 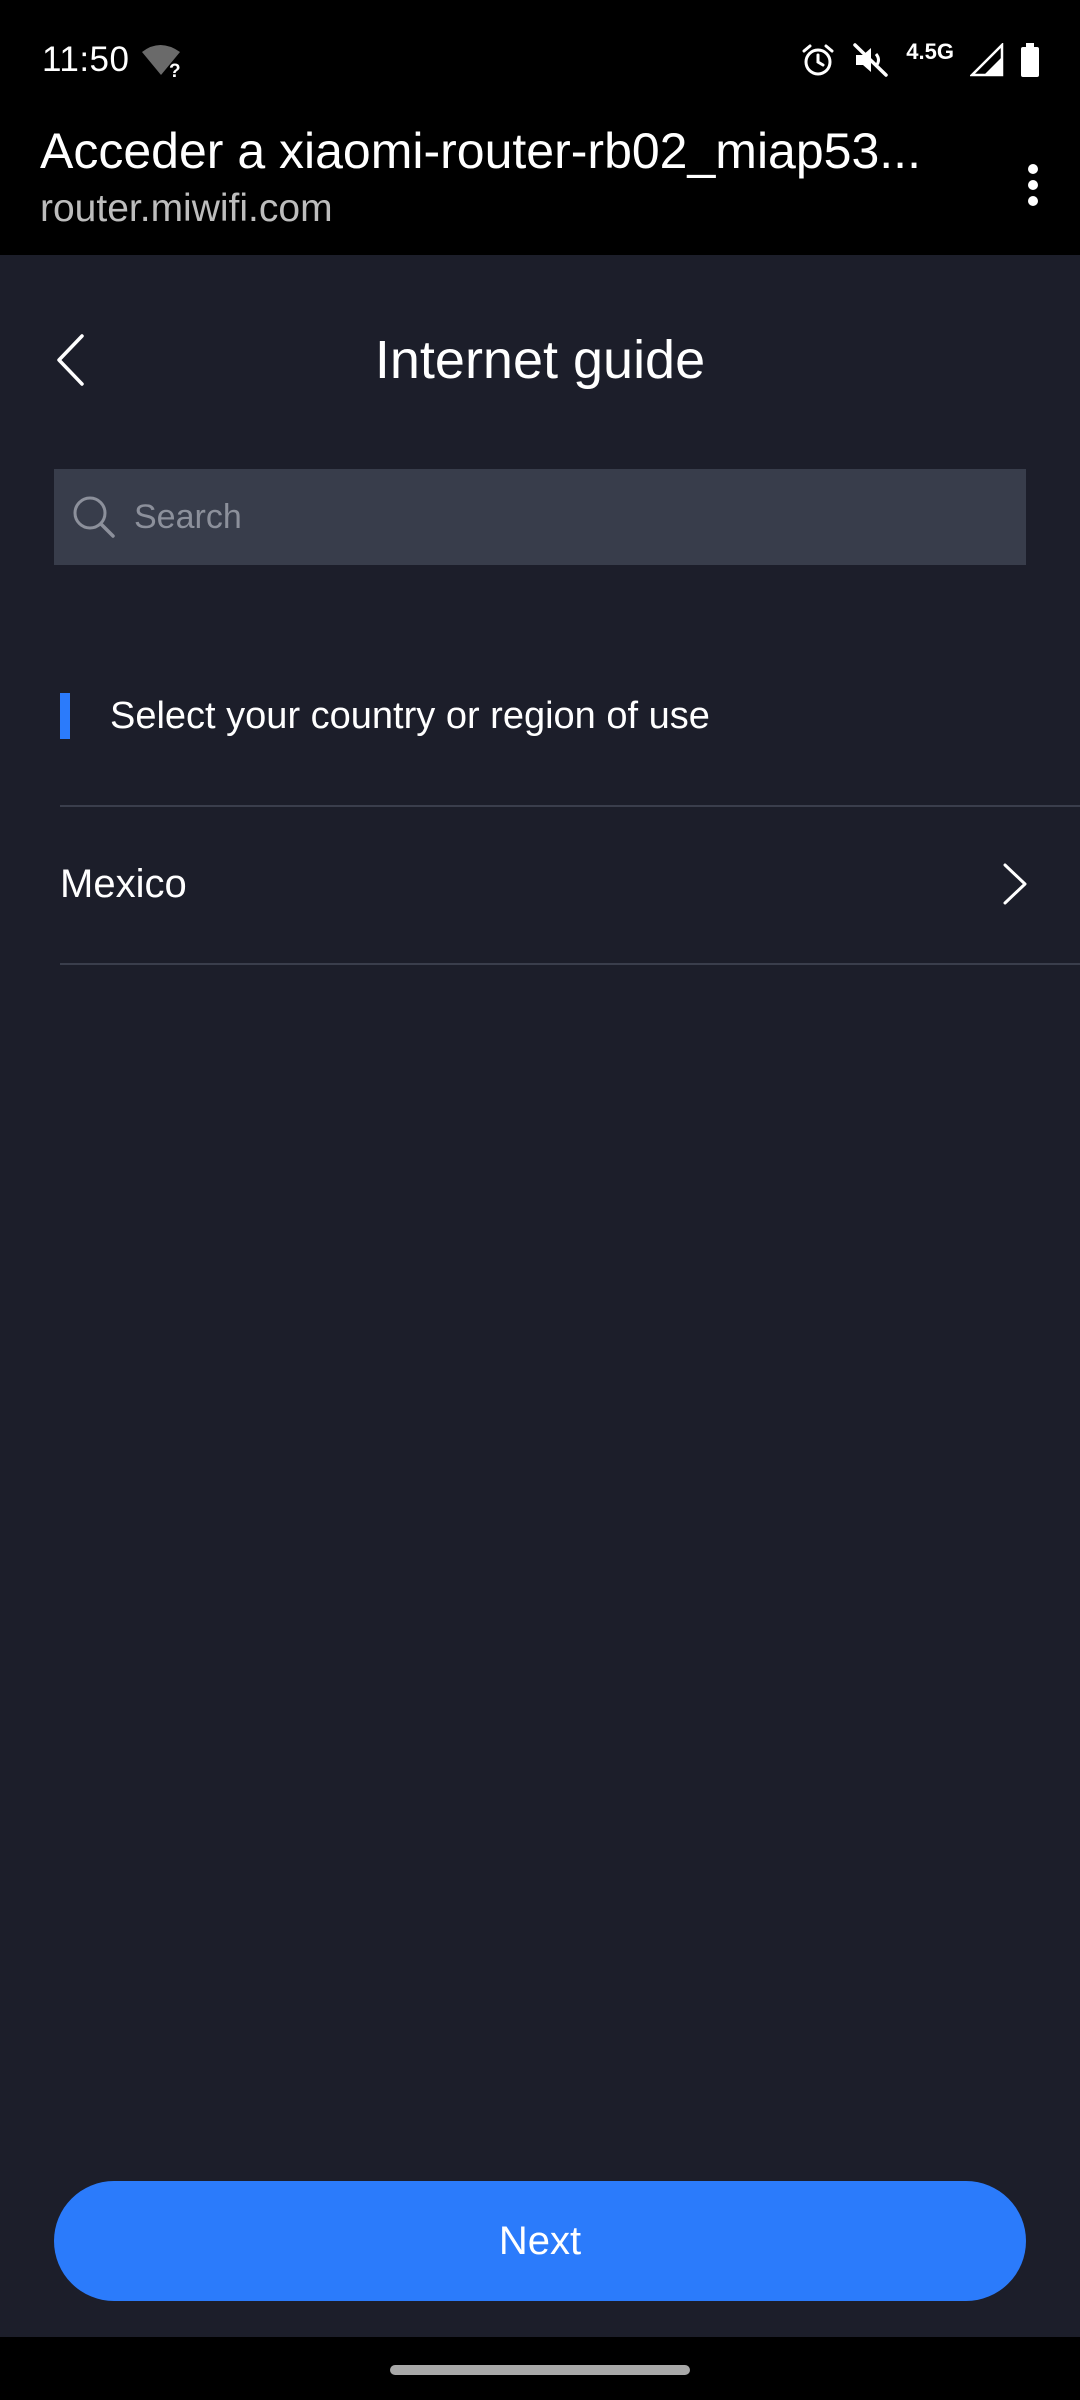 What do you see at coordinates (161, 61) in the screenshot?
I see `wifi-unknown-icon: ?` at bounding box center [161, 61].